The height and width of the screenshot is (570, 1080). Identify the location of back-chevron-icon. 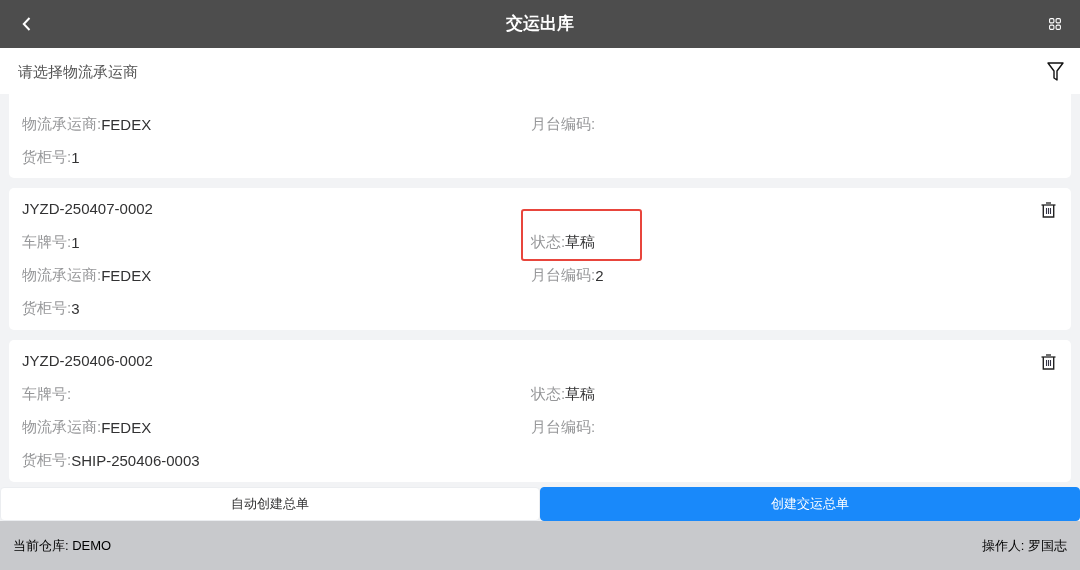
(26, 24).